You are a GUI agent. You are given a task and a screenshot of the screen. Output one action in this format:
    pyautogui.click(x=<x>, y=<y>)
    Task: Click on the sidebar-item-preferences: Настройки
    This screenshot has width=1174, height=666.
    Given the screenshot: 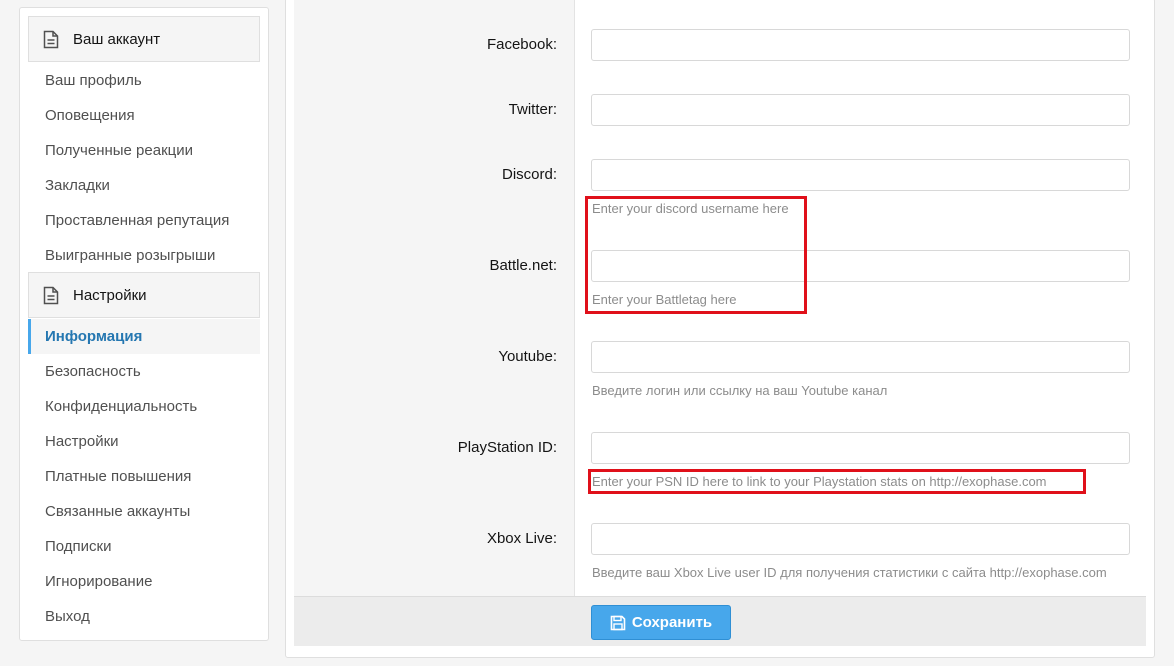 What is the action you would take?
    pyautogui.click(x=144, y=441)
    